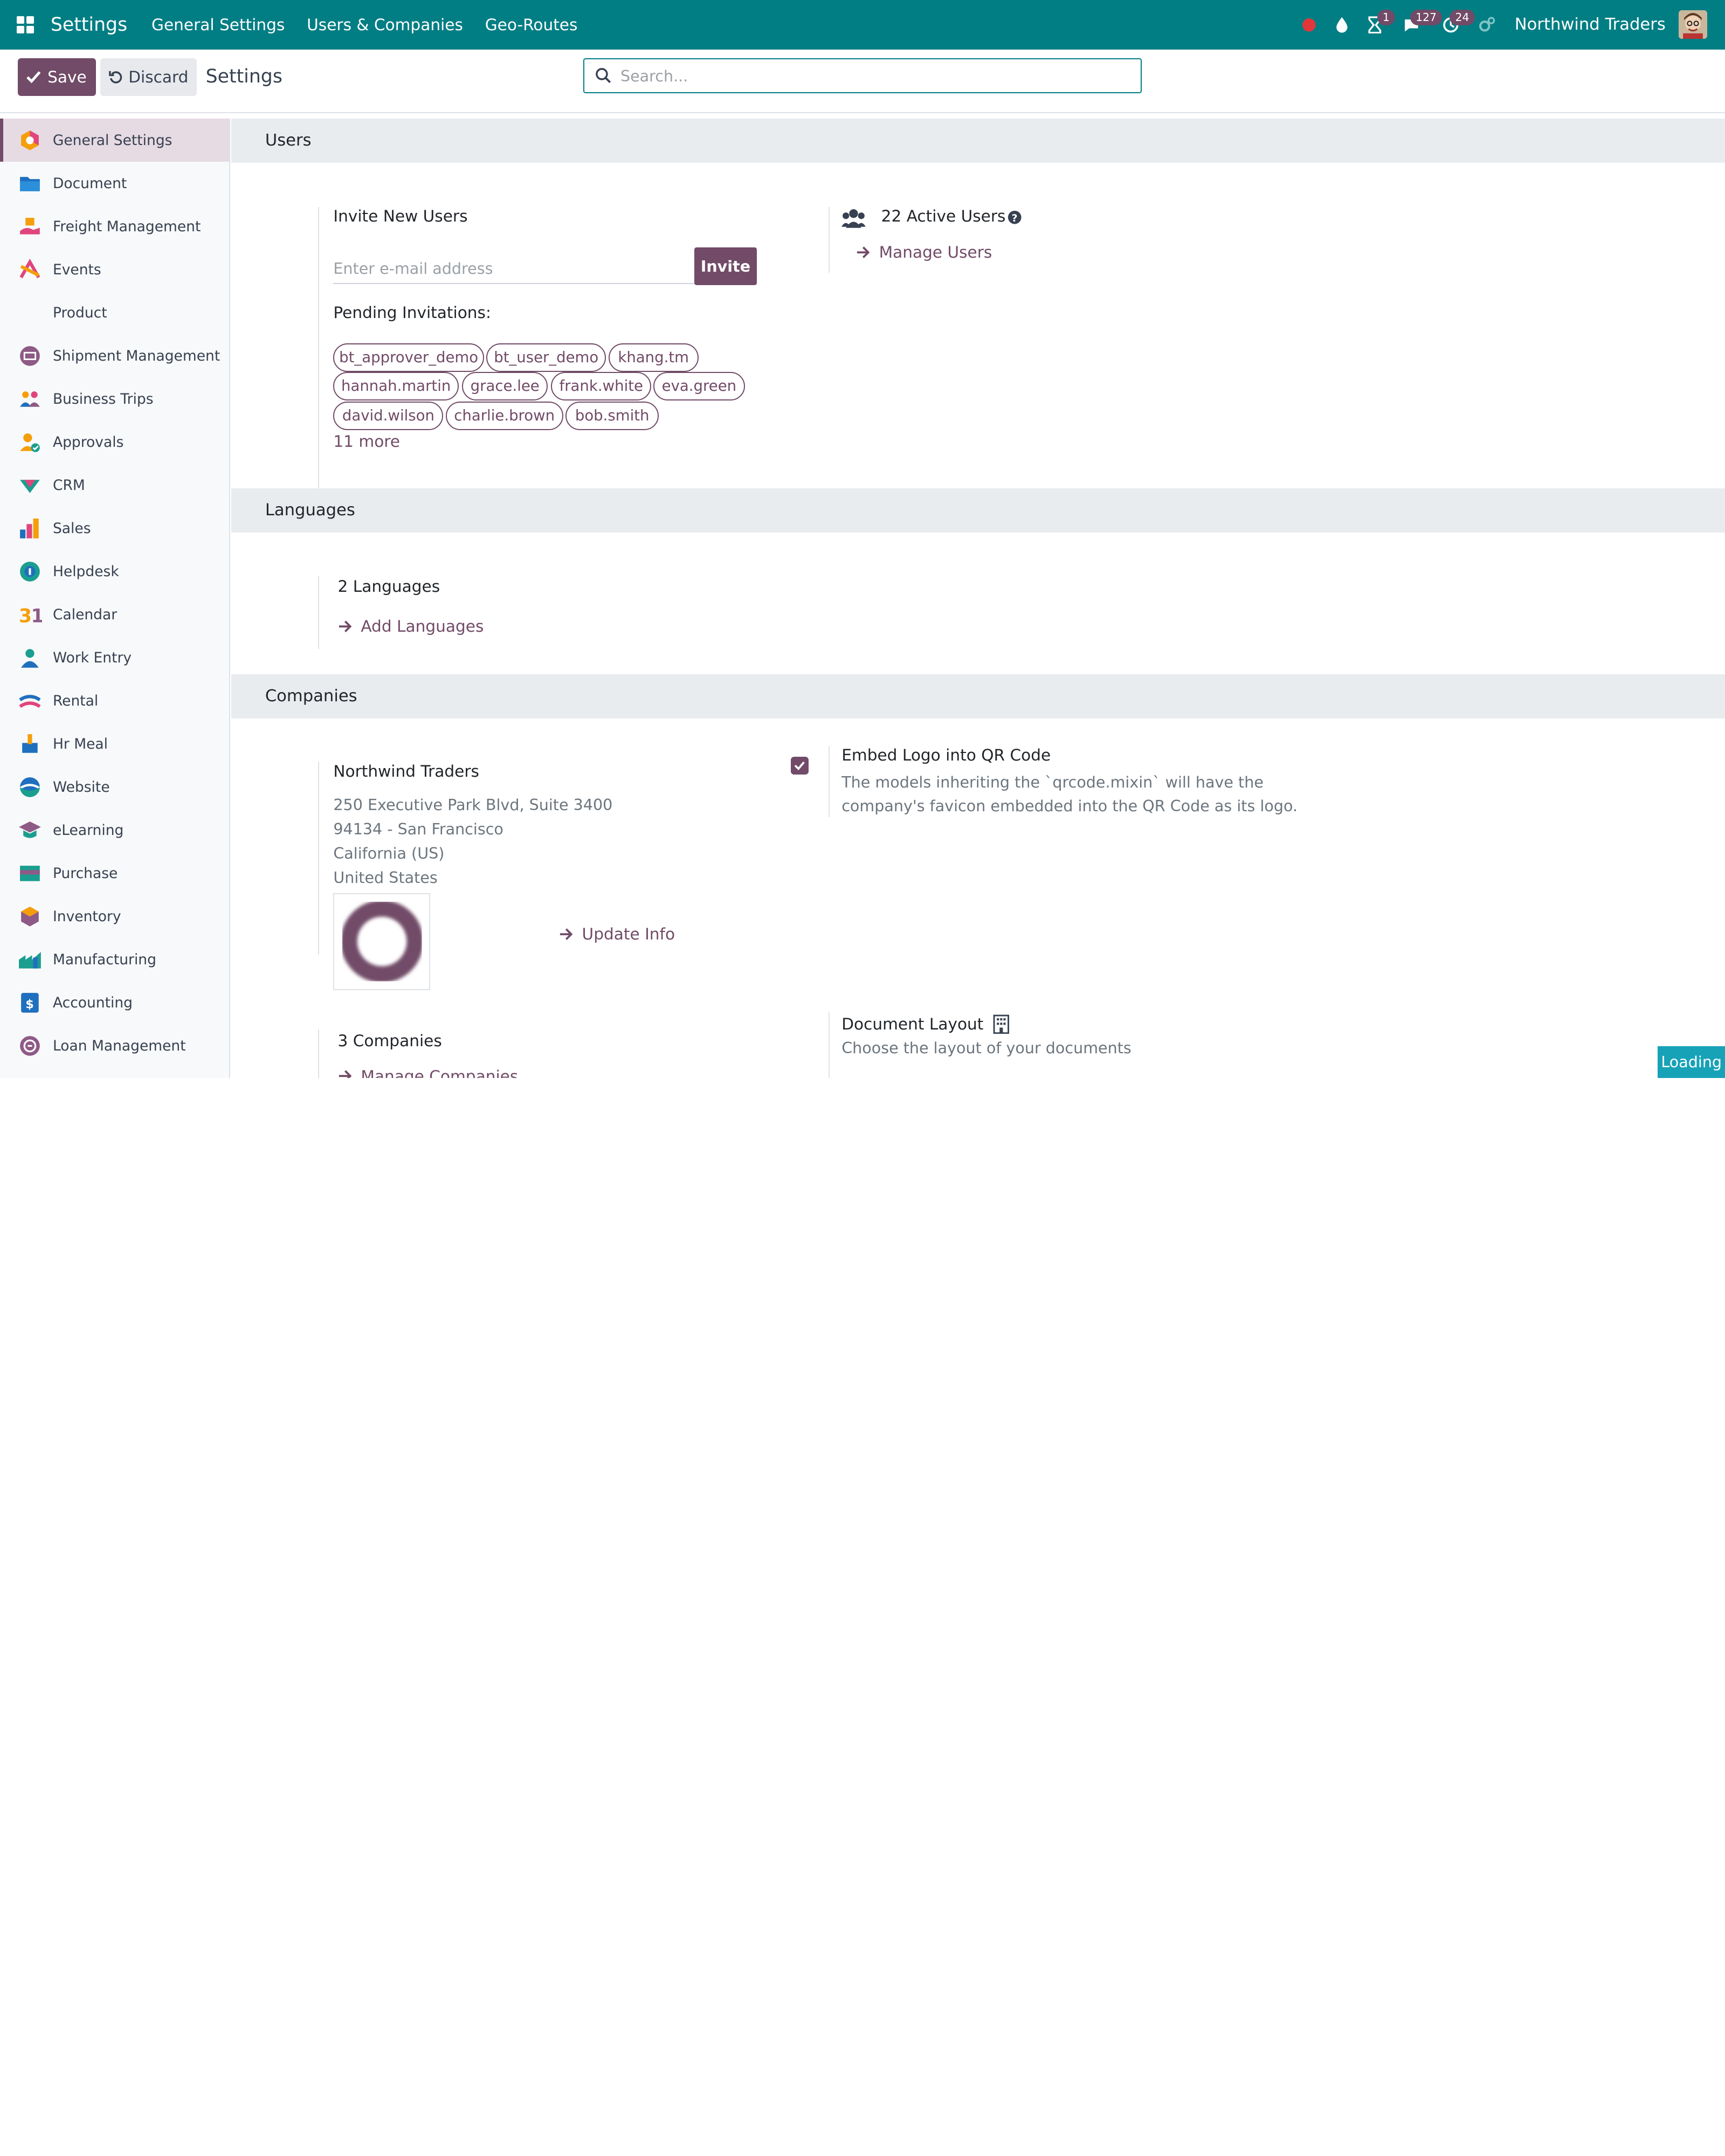  Describe the element at coordinates (396, 385) in the screenshot. I see `pending-invite-tag: hannah.martin` at that location.